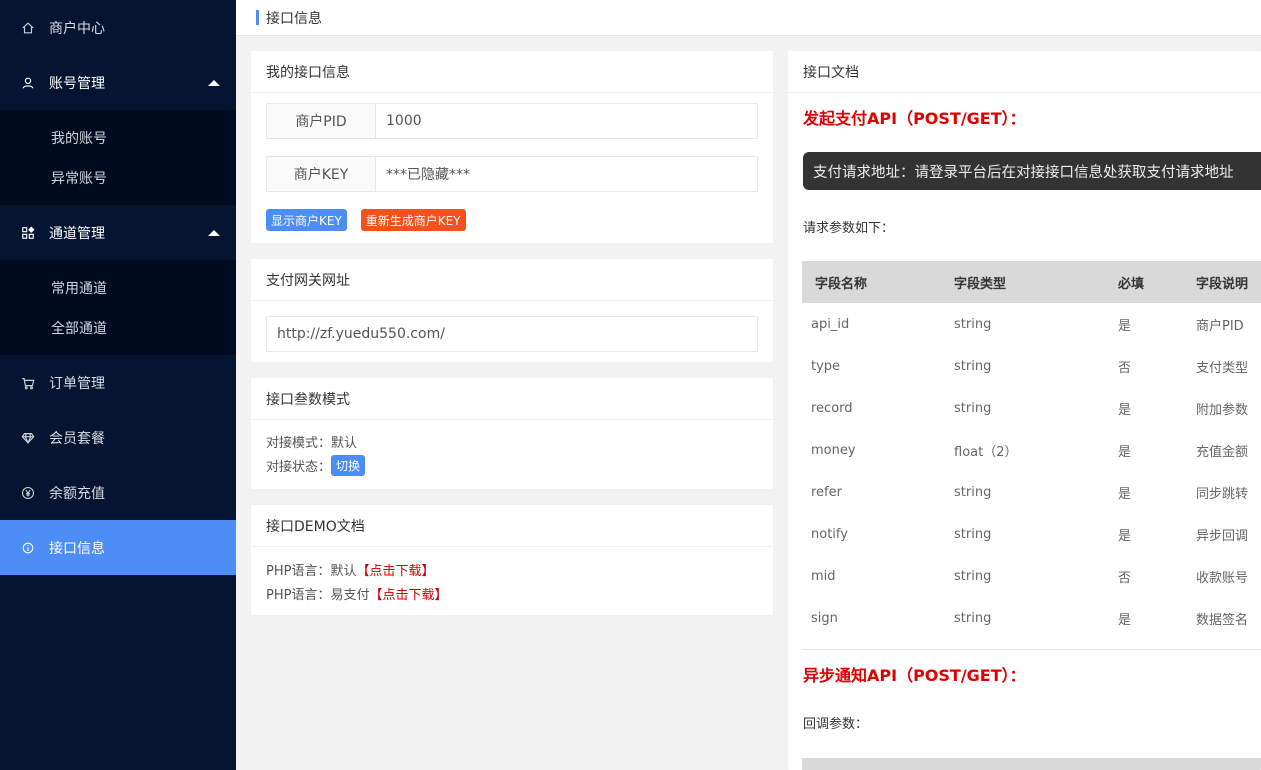 Image resolution: width=1261 pixels, height=770 pixels. Describe the element at coordinates (28, 233) in the screenshot. I see `apps-icon` at that location.